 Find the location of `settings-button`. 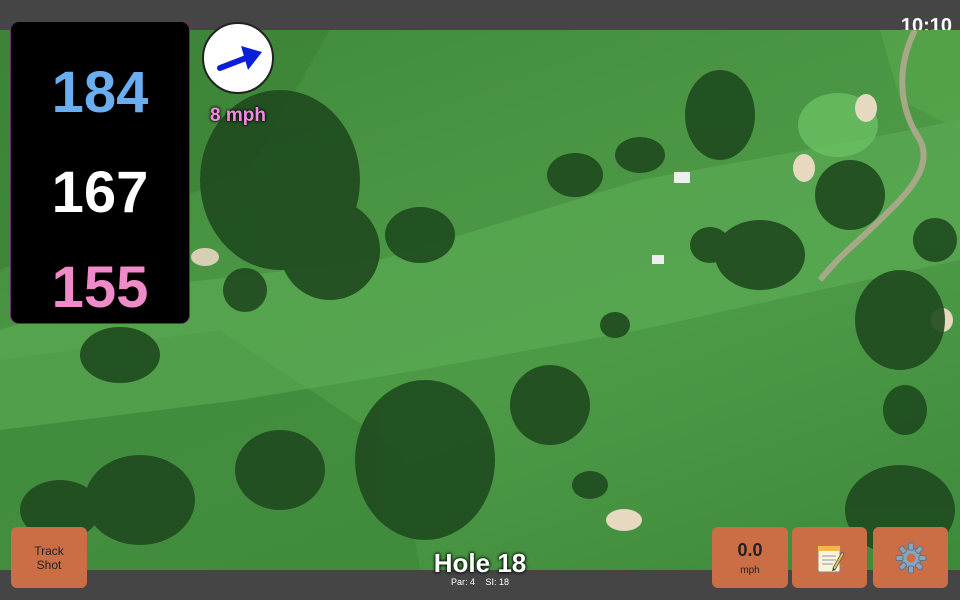

settings-button is located at coordinates (910, 557).